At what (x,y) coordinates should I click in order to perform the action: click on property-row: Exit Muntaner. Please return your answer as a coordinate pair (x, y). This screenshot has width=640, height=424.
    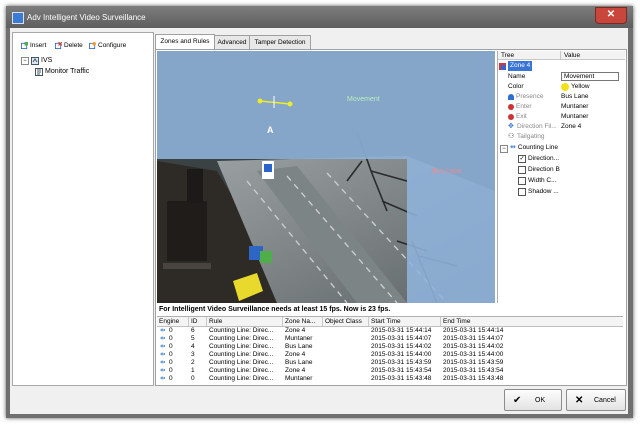
    Looking at the image, I should click on (561, 117).